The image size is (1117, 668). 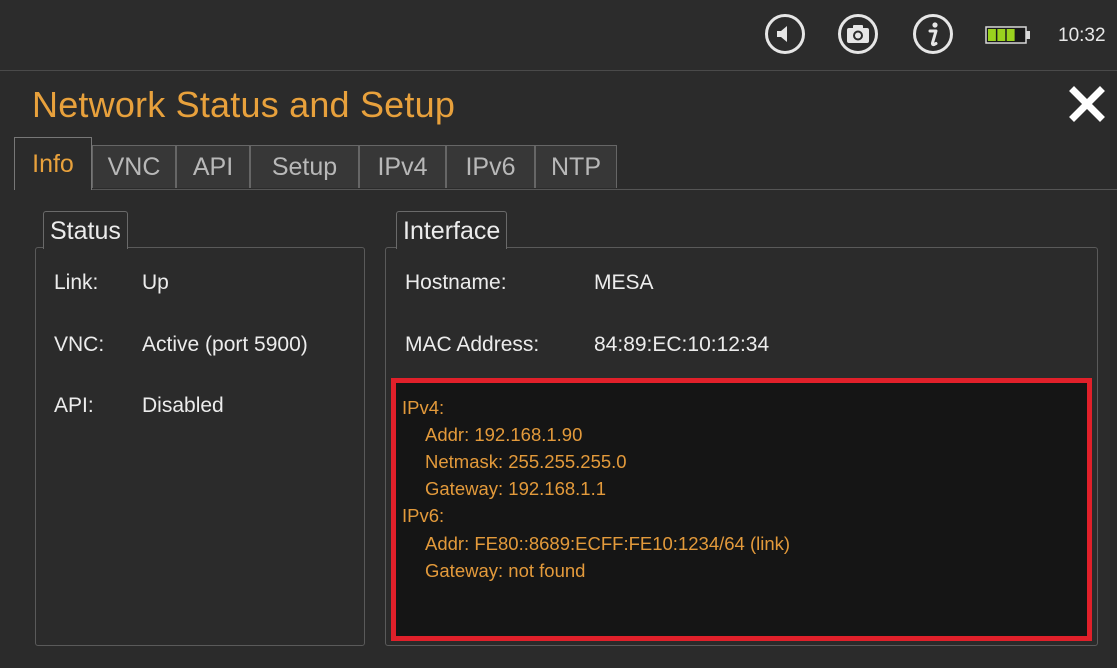 What do you see at coordinates (76, 282) in the screenshot?
I see `link-label: Link:` at bounding box center [76, 282].